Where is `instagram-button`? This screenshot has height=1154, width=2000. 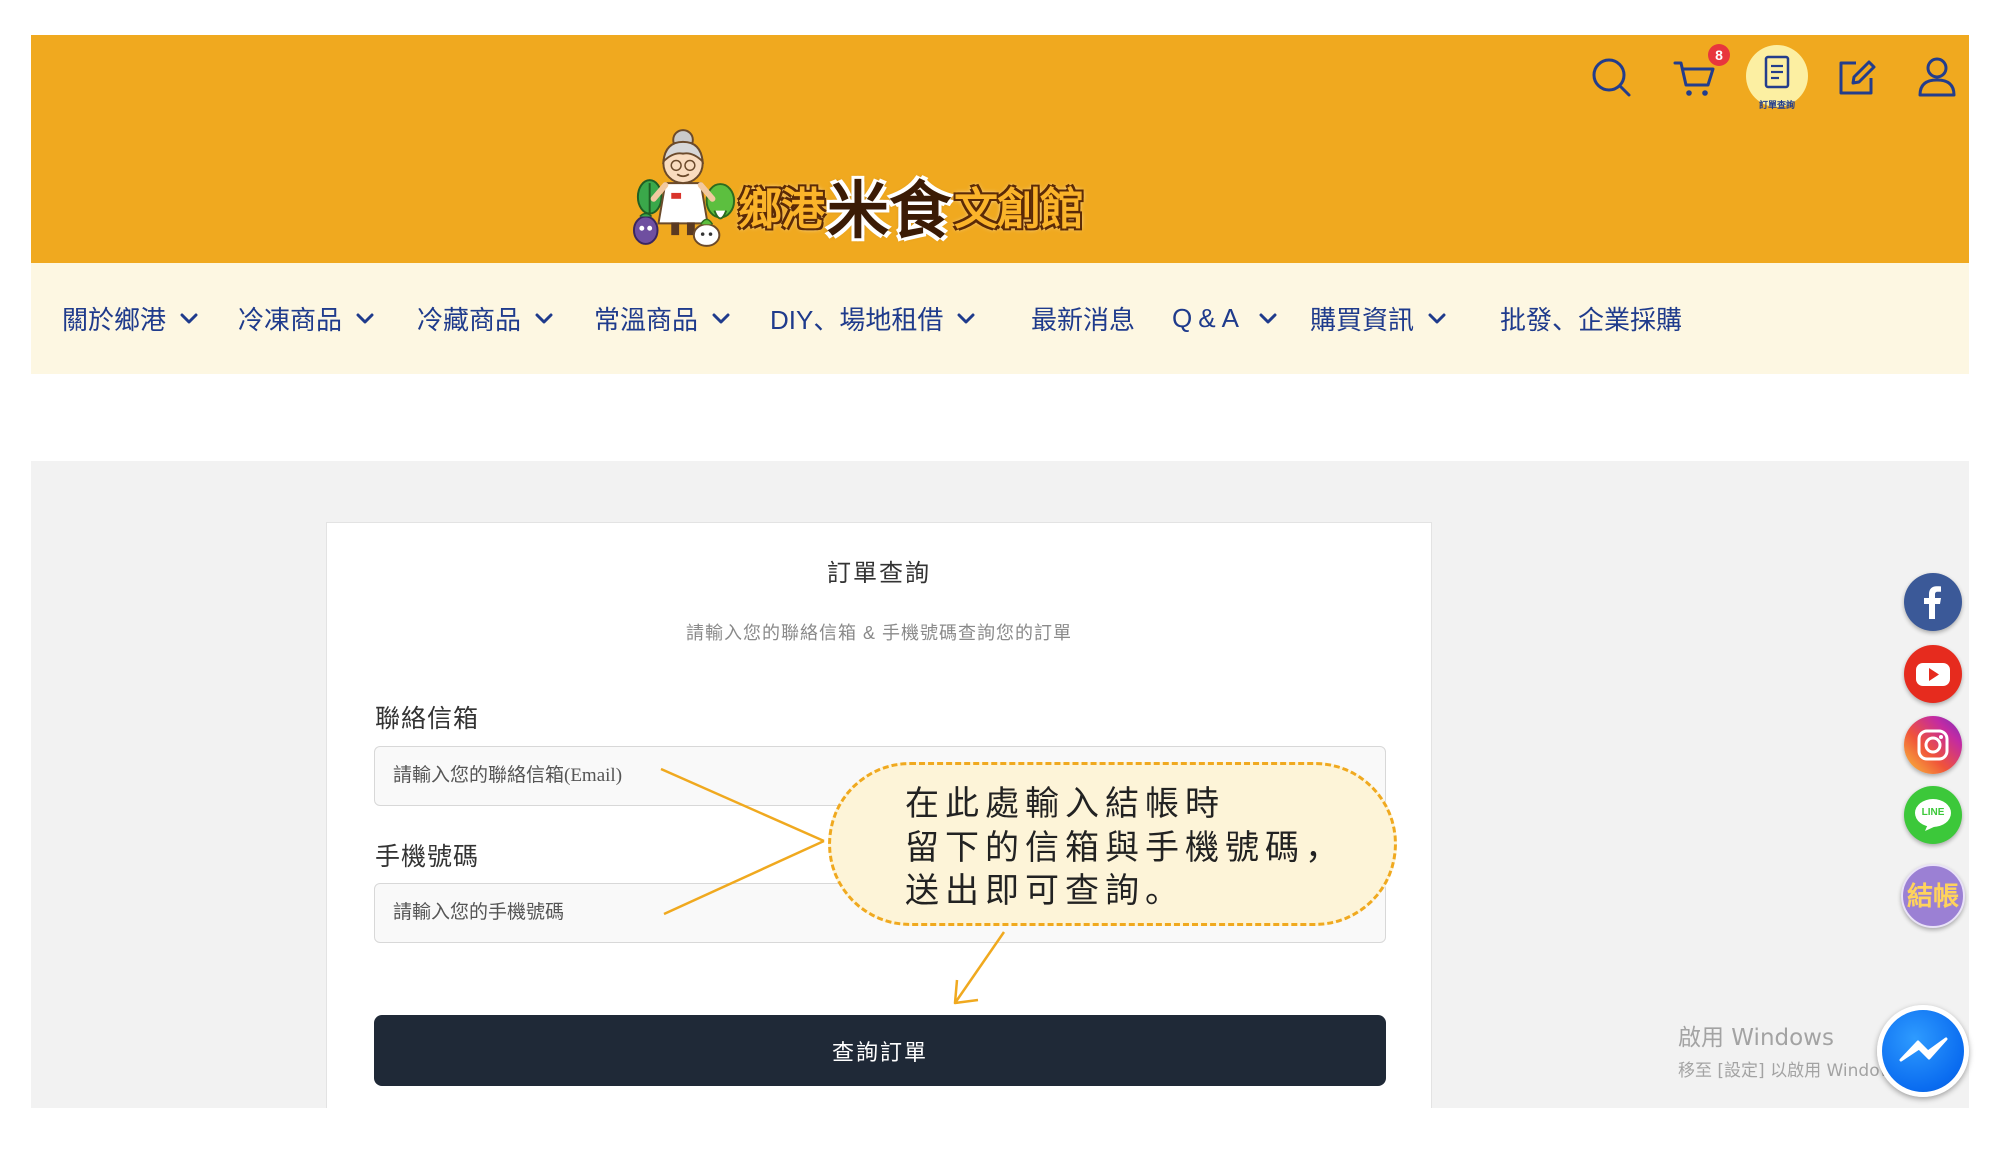
instagram-button is located at coordinates (1933, 745).